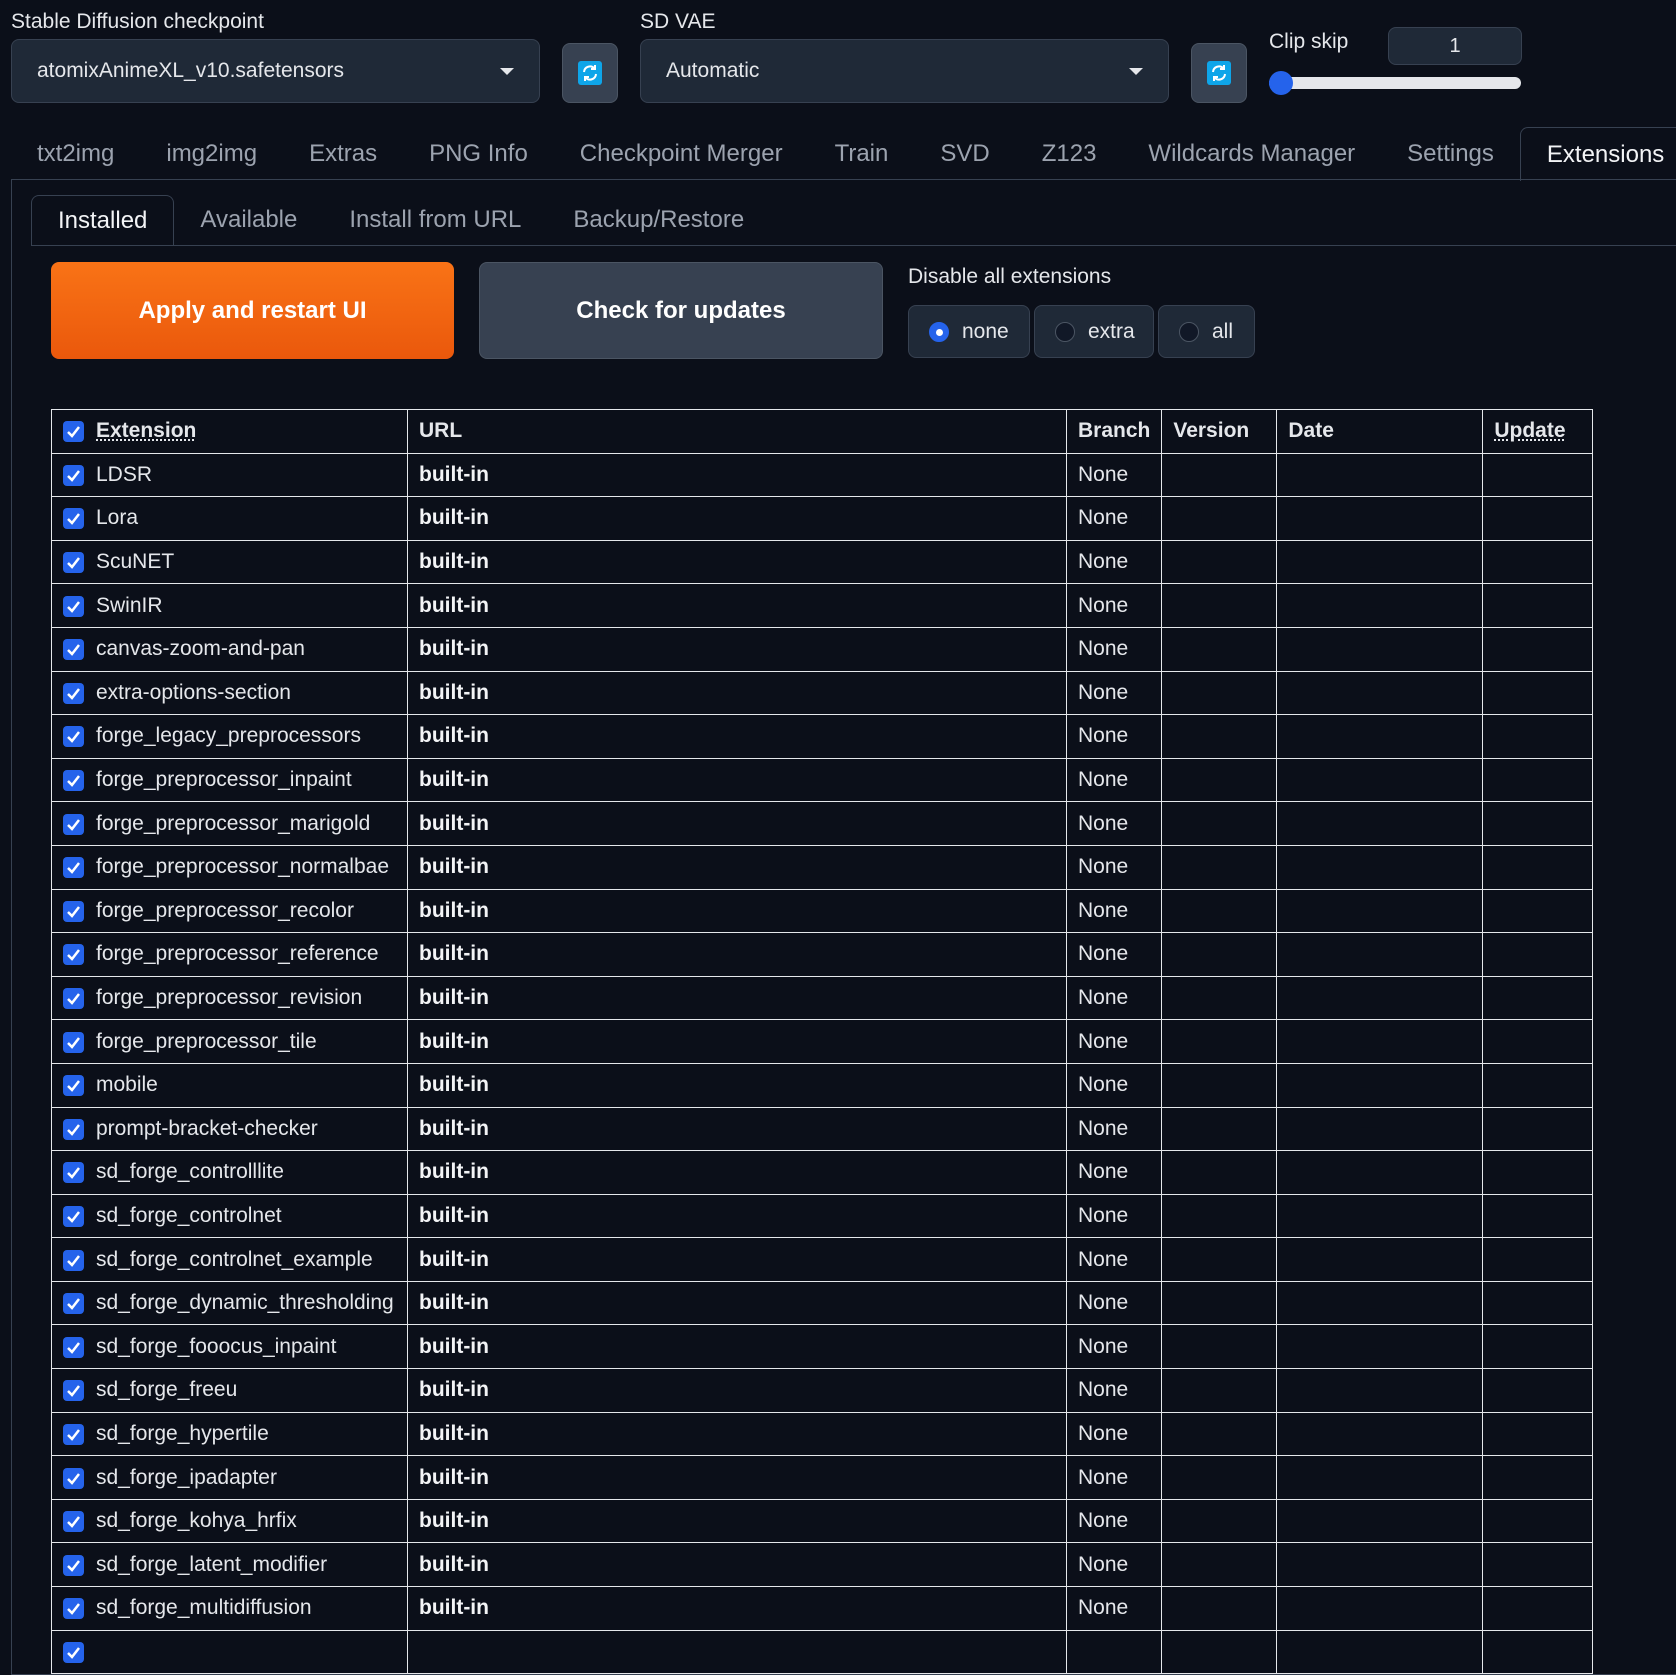  I want to click on check-updates-button: Check for updates, so click(681, 310).